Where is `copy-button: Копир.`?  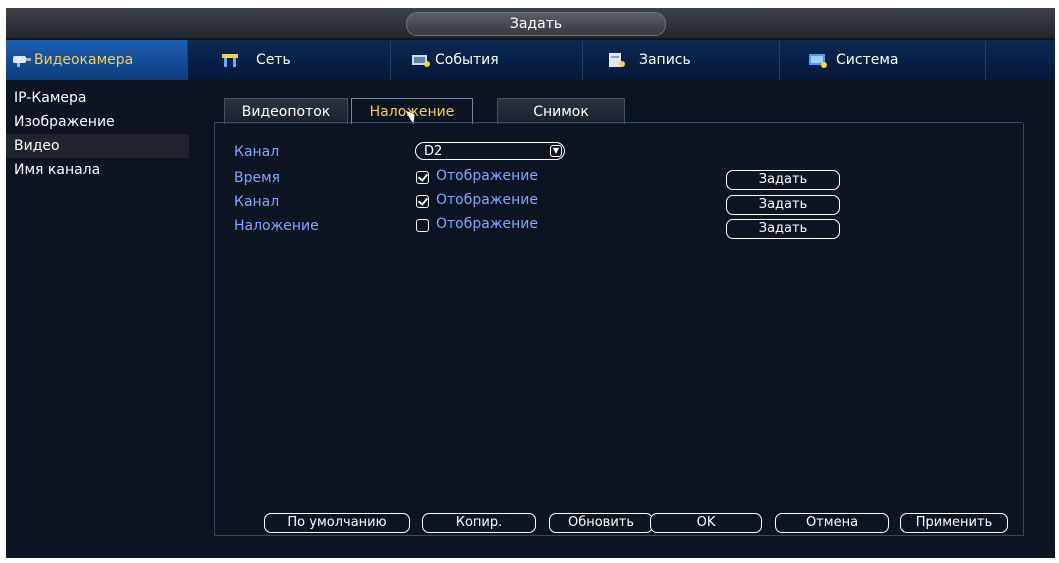
copy-button: Копир. is located at coordinates (479, 523).